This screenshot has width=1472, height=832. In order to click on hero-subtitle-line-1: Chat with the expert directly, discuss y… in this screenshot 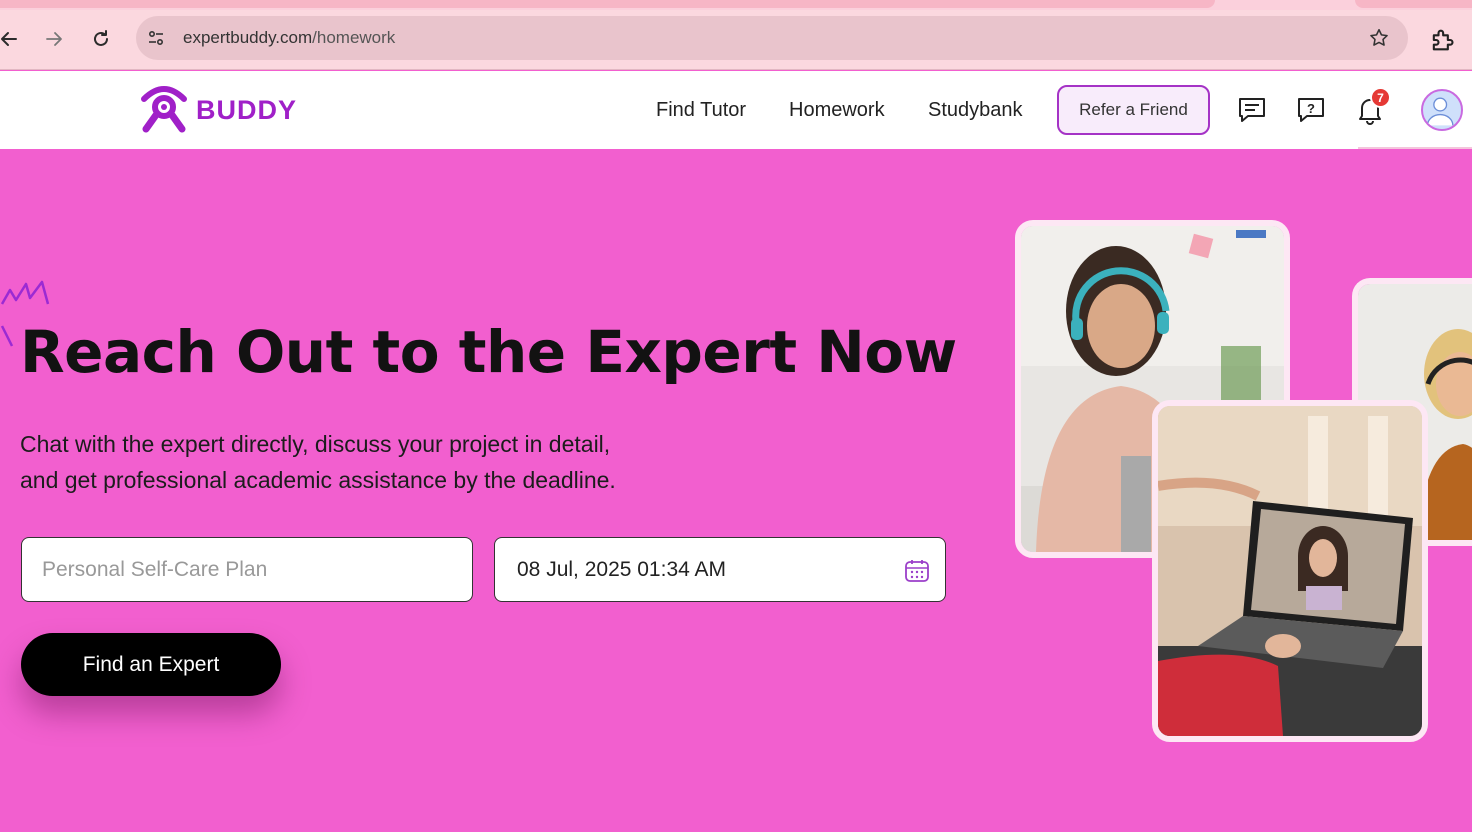, I will do `click(315, 444)`.